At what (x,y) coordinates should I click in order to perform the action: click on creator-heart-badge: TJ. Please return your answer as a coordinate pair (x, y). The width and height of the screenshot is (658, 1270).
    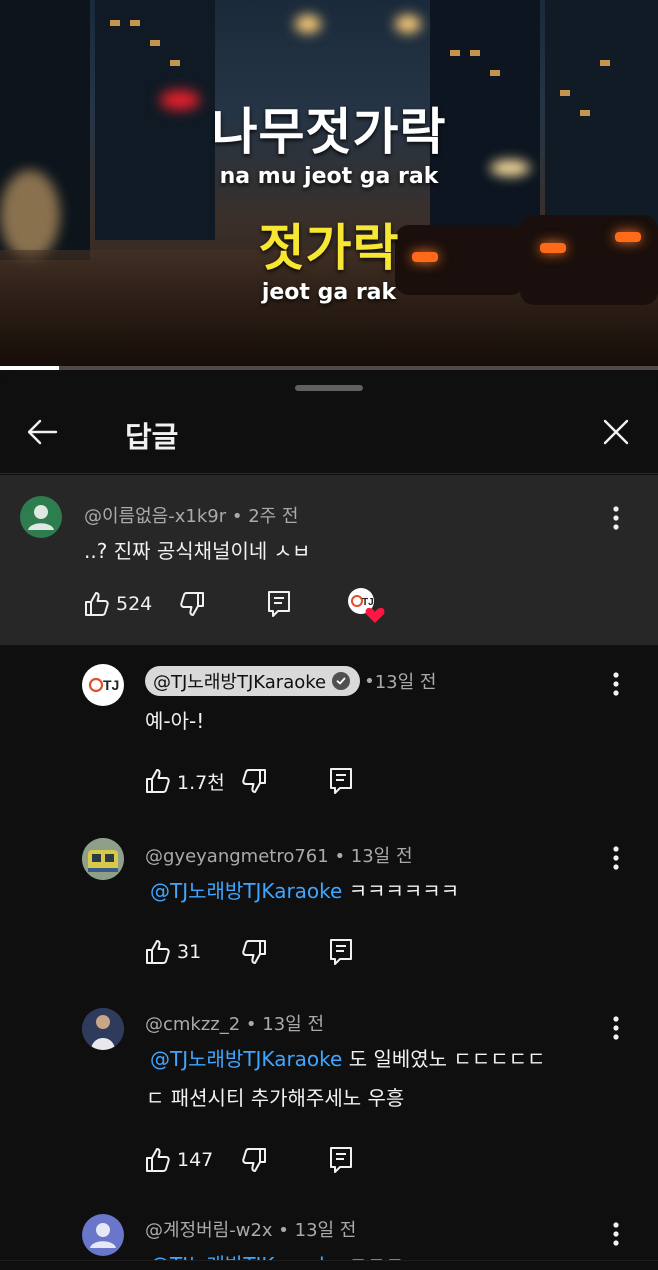
    Looking at the image, I should click on (366, 605).